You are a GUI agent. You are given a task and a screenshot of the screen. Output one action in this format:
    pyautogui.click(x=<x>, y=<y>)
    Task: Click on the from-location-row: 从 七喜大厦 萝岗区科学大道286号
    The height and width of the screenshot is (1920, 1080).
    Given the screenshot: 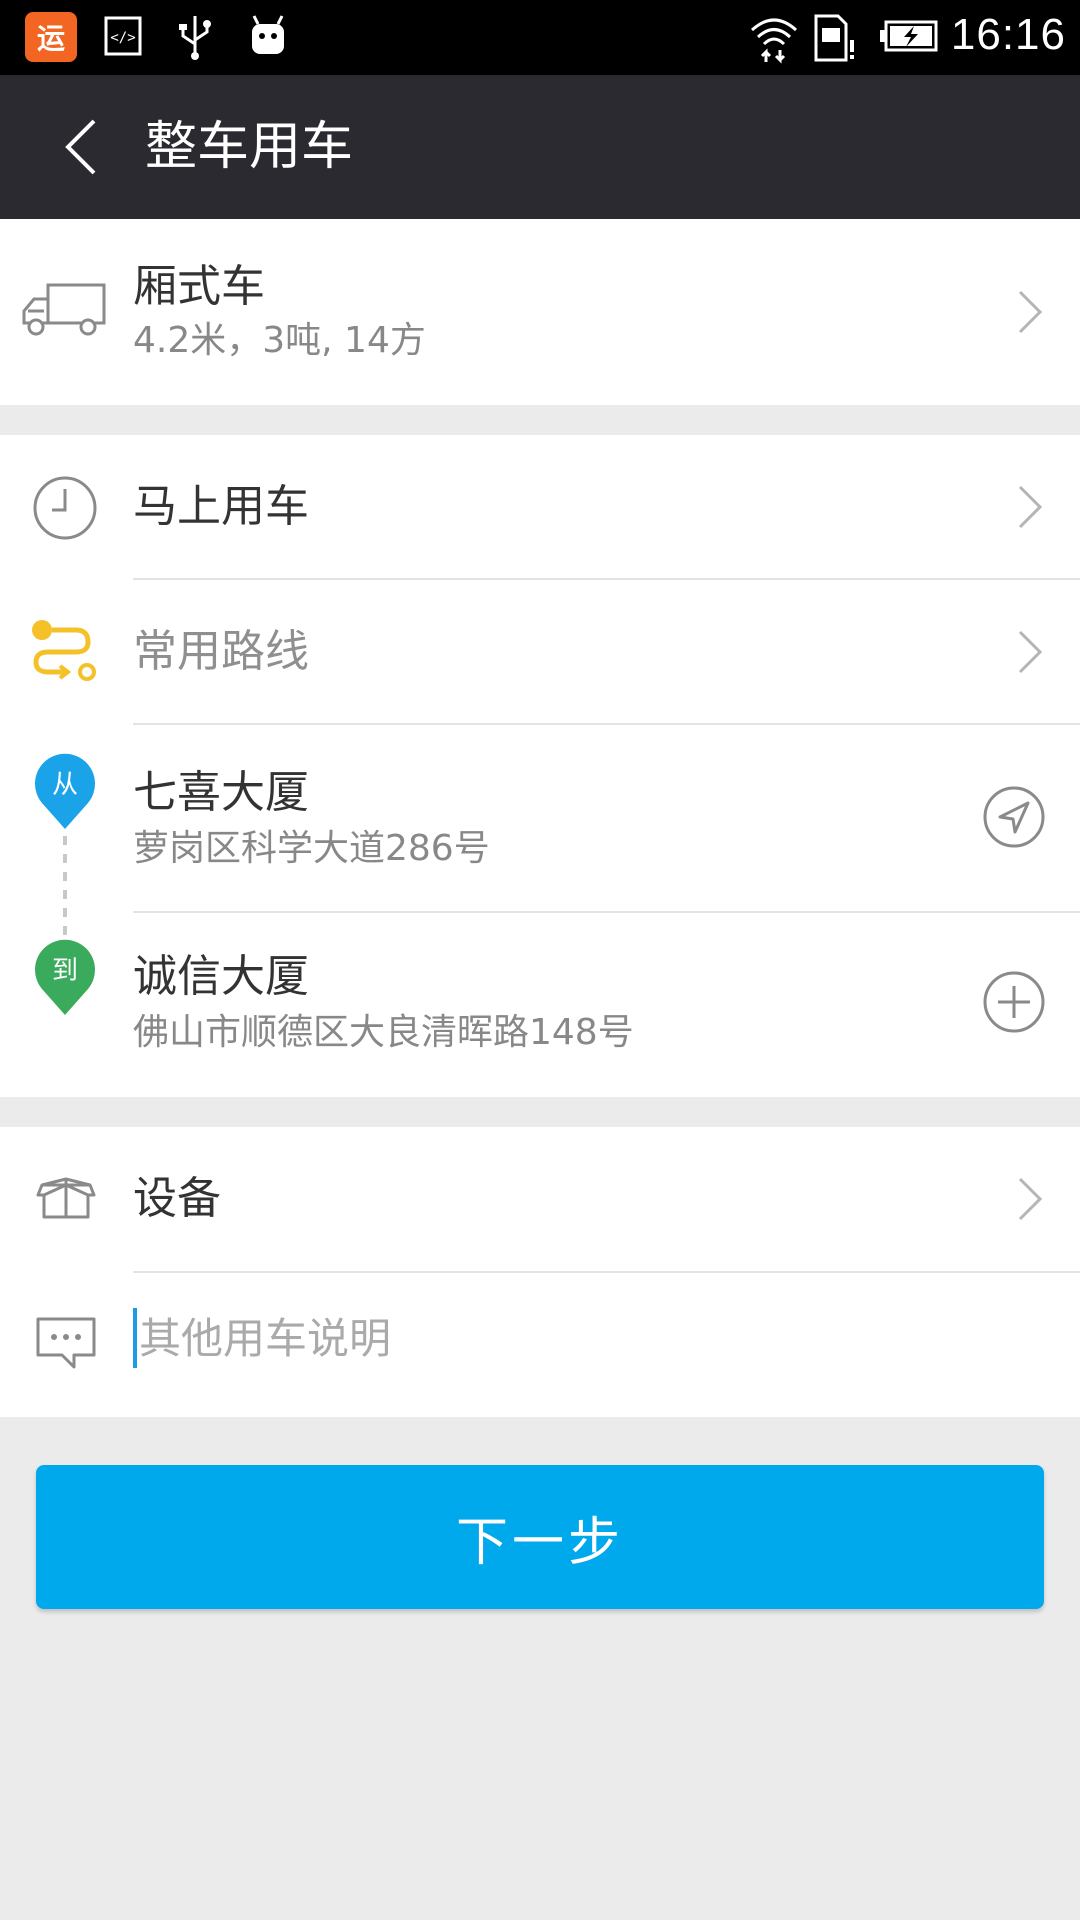 What is the action you would take?
    pyautogui.click(x=540, y=817)
    